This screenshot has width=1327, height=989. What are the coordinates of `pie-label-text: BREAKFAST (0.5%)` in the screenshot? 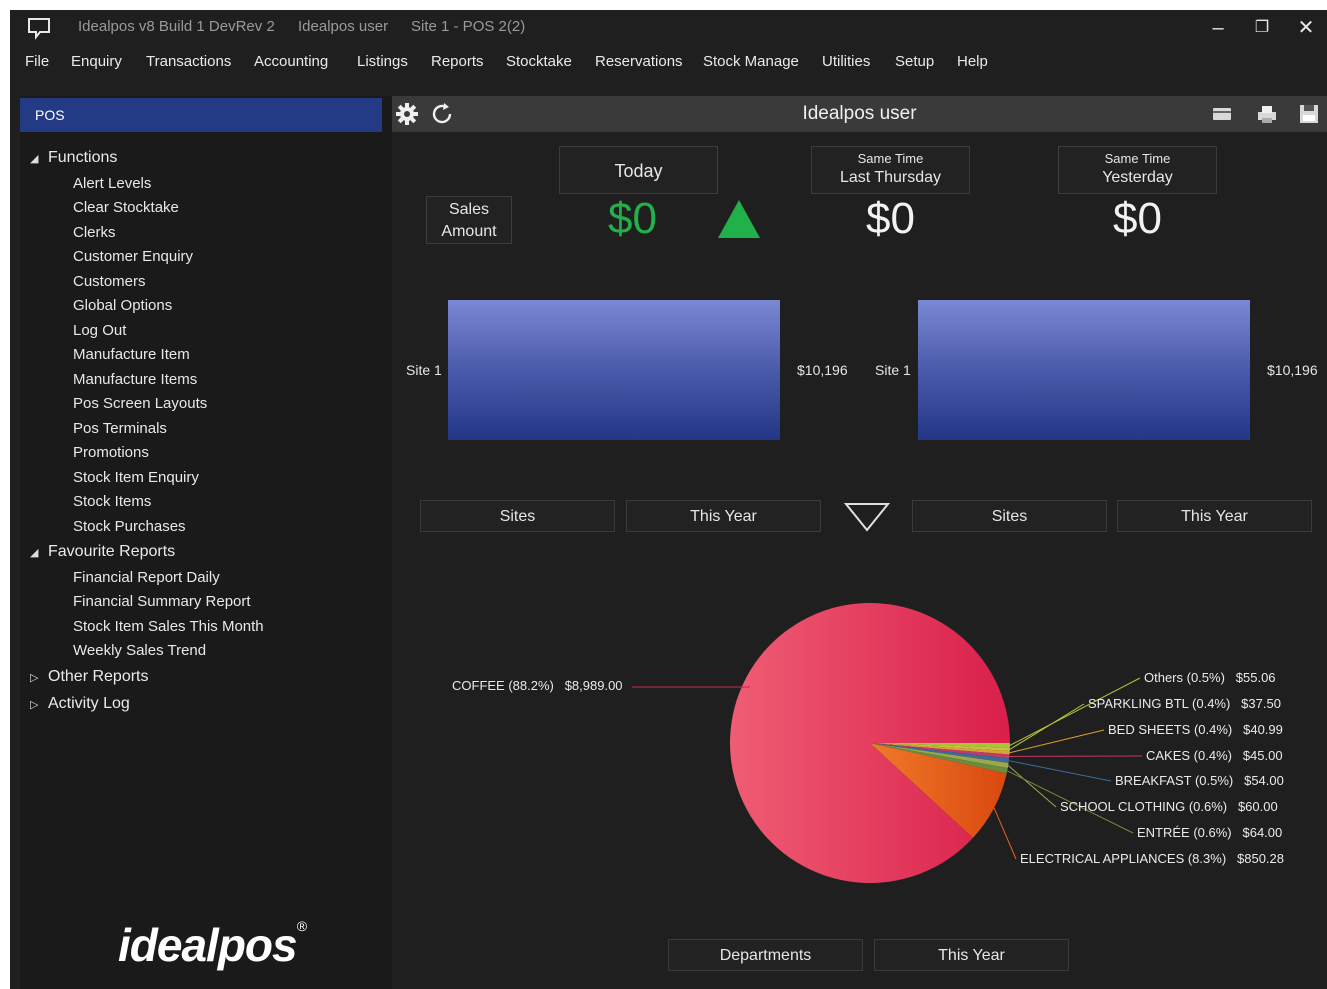 It's located at (1174, 780).